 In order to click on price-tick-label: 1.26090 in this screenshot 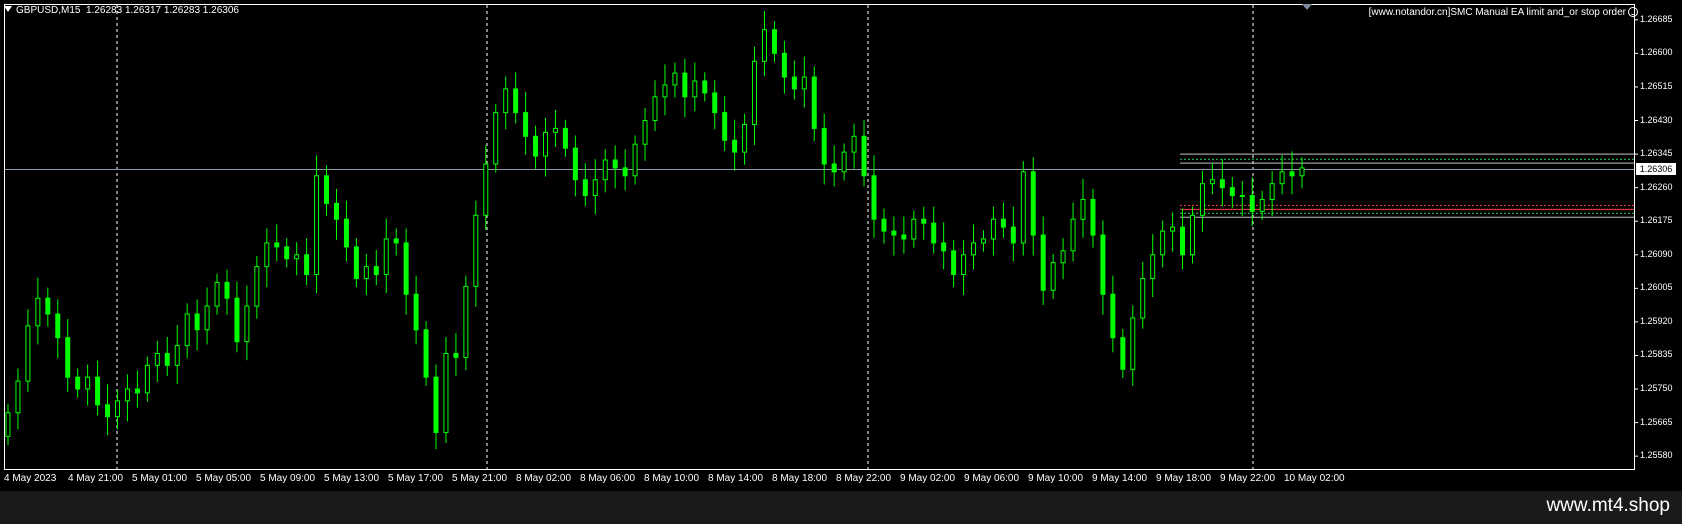, I will do `click(1656, 253)`.